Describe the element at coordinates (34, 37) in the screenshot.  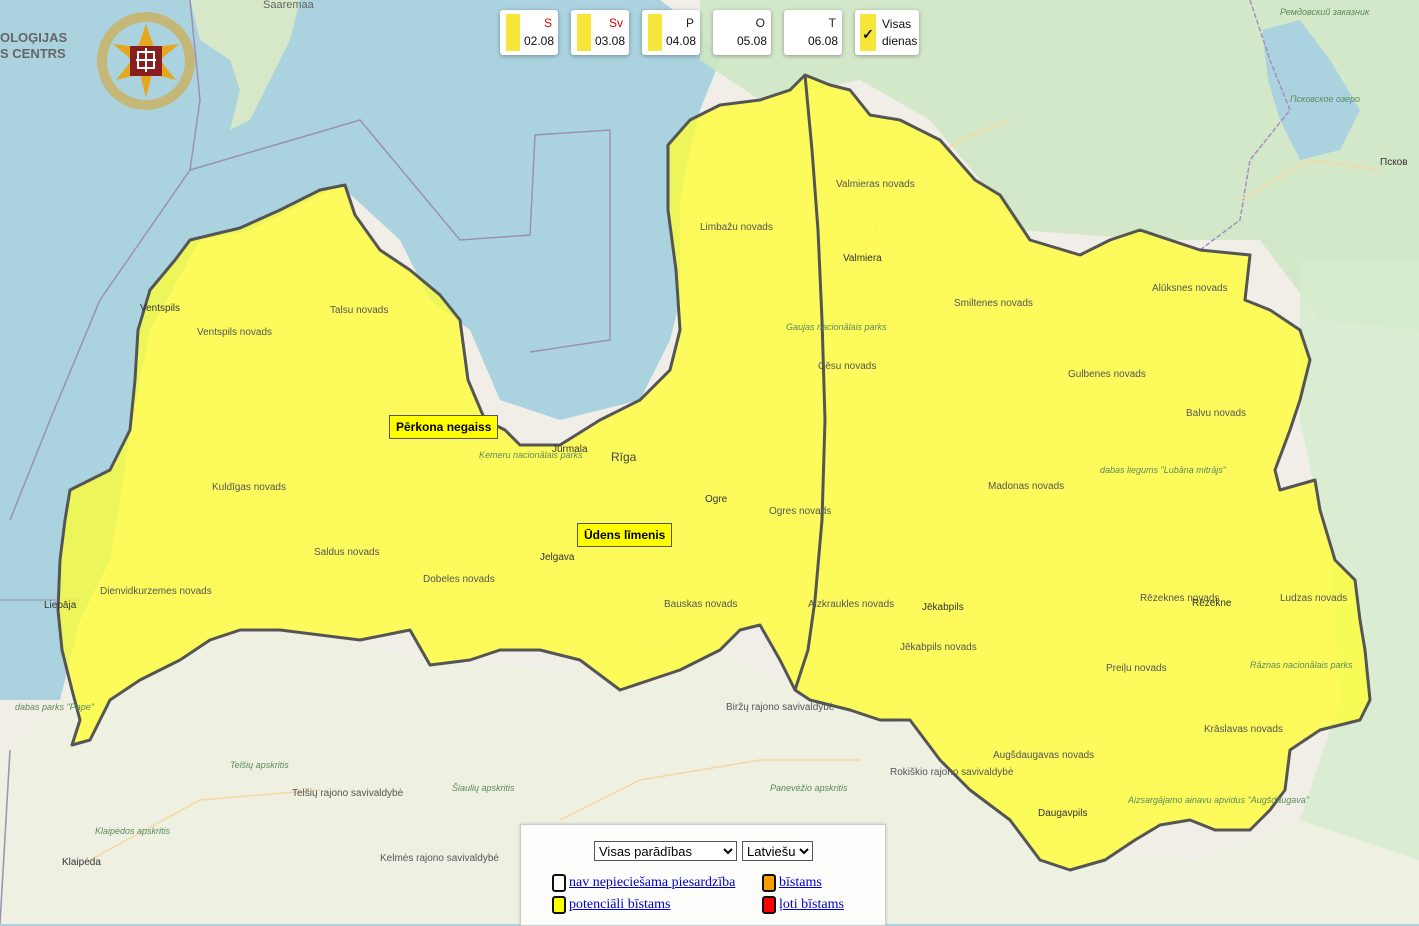
I see `logo-text-line1: OLOĢIJAS` at that location.